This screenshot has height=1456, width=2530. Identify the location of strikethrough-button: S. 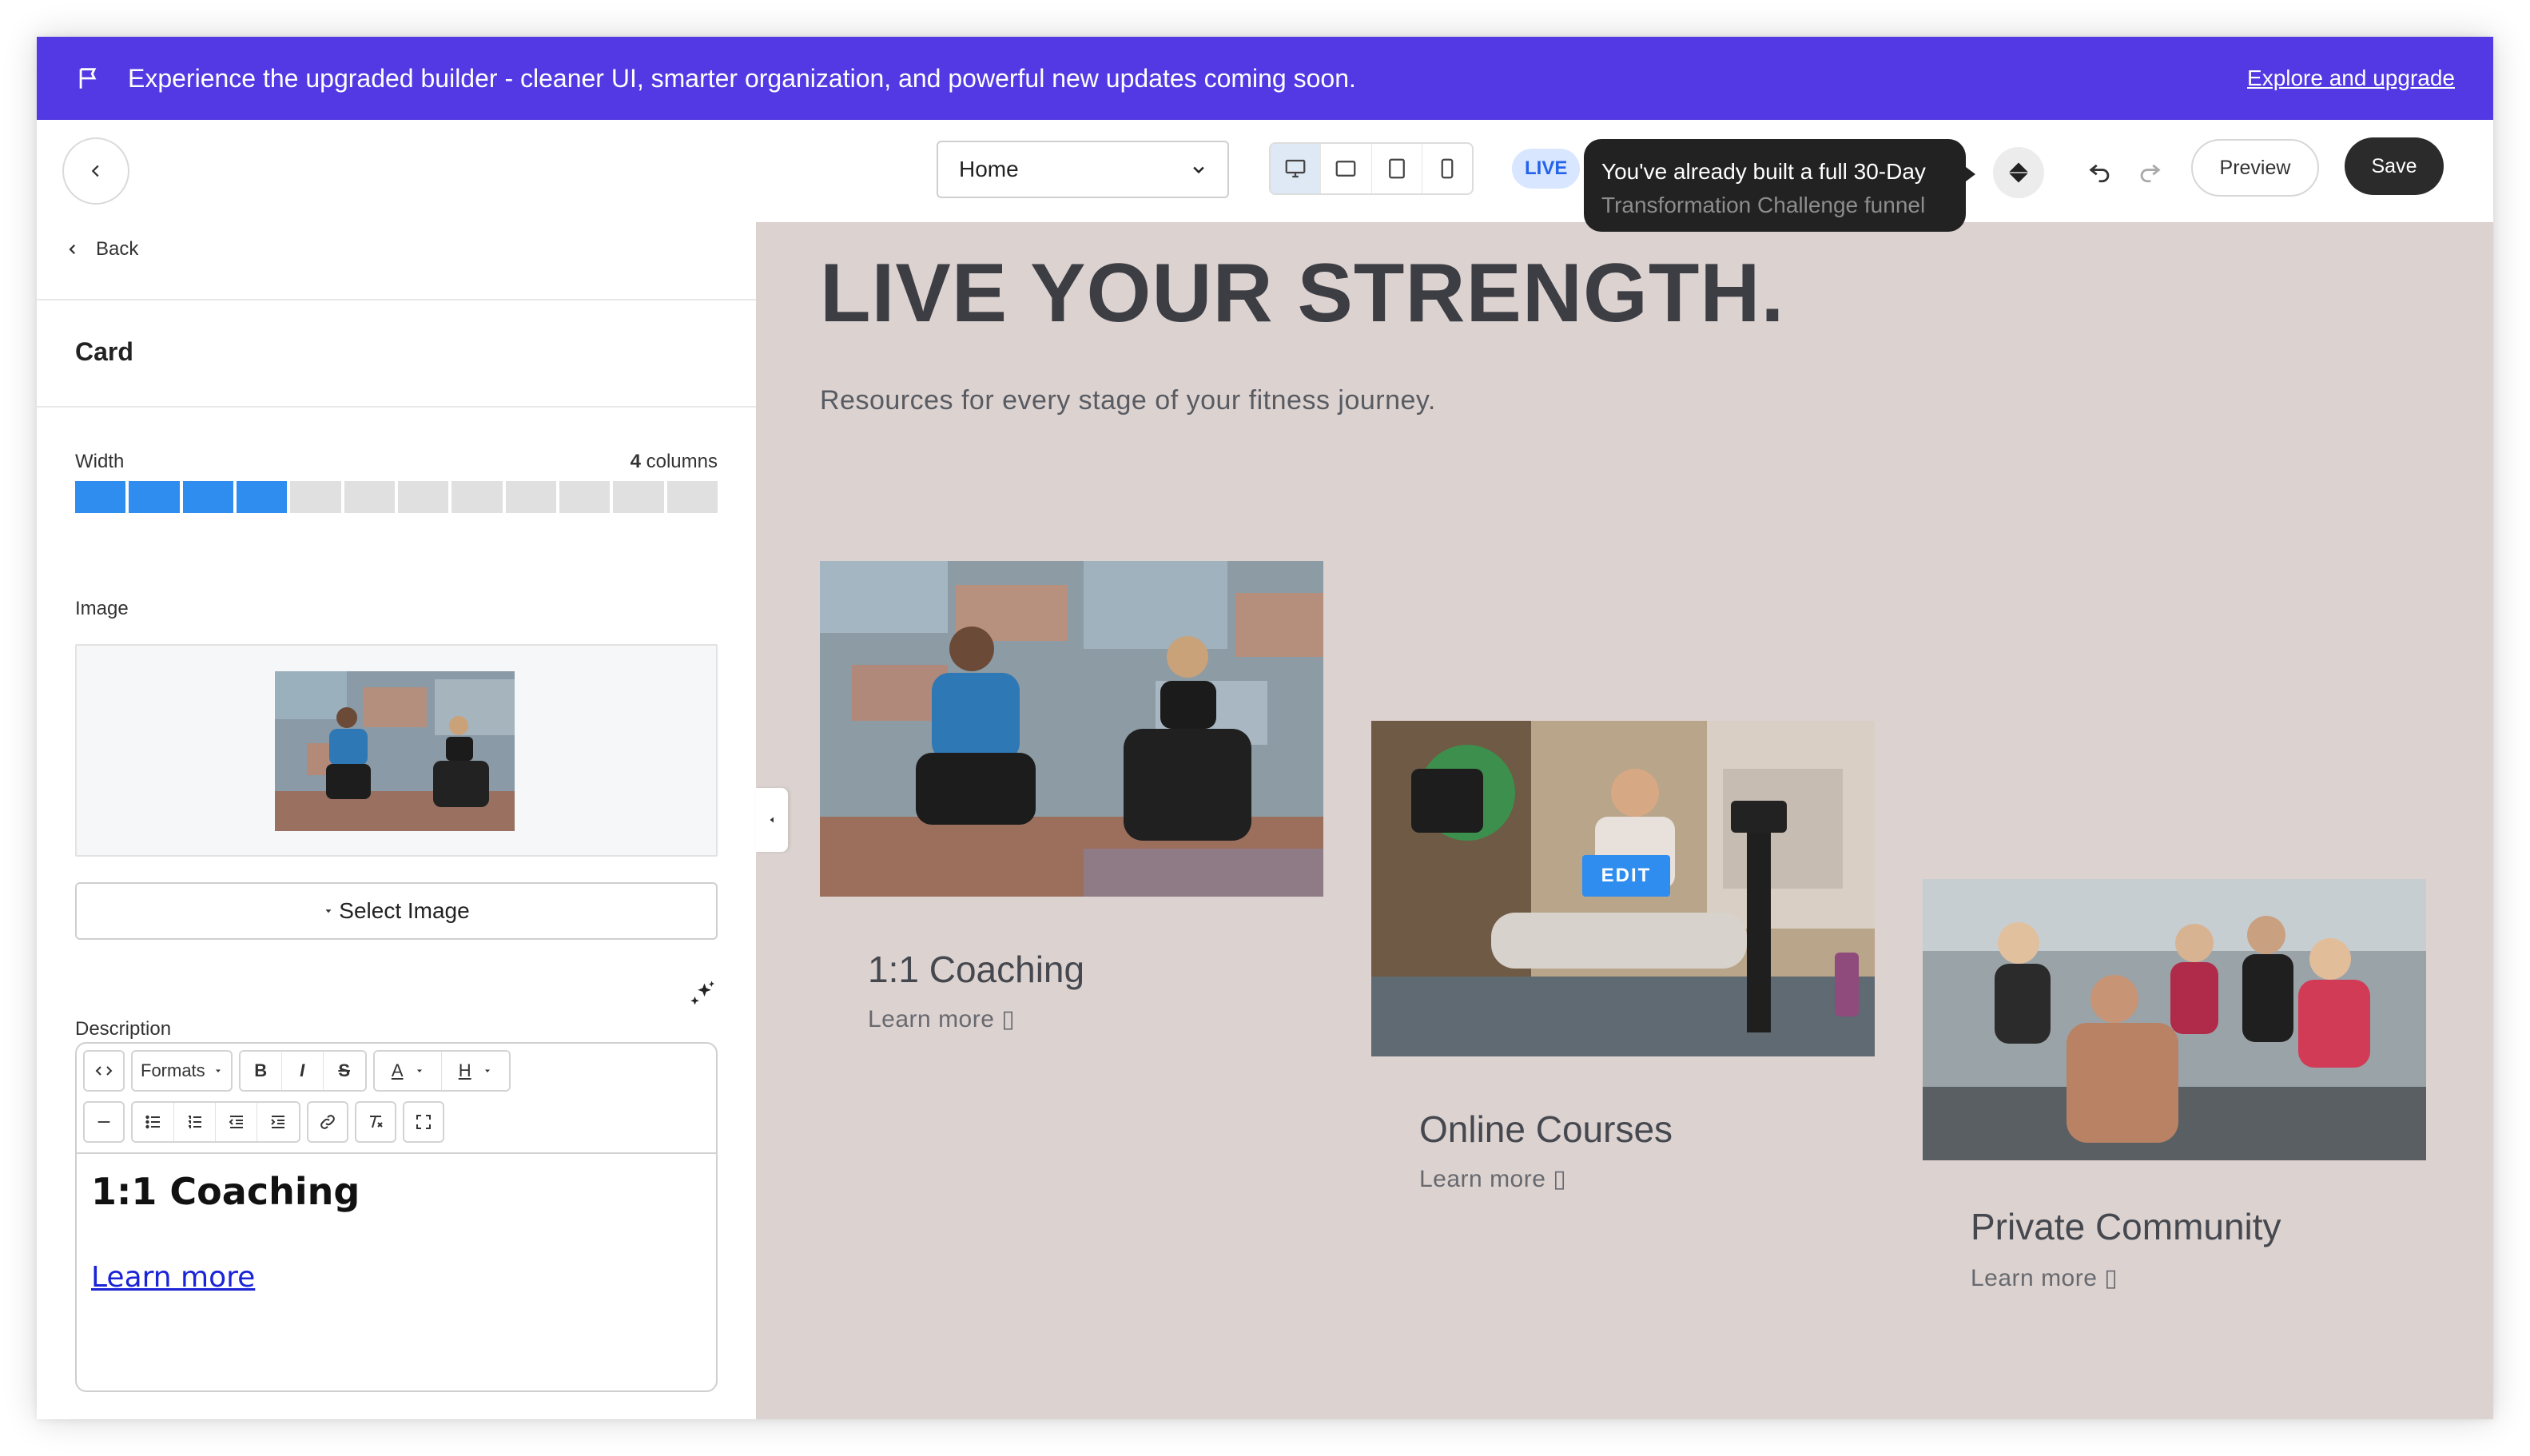
(344, 1071).